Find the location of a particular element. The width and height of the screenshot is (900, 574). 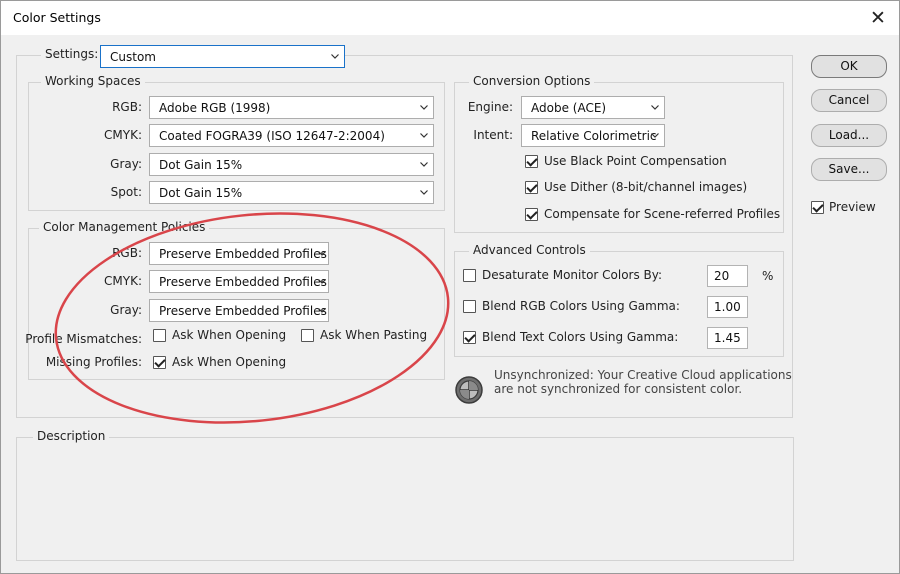

engine-dropdown: Adobe (ACE) is located at coordinates (593, 107).